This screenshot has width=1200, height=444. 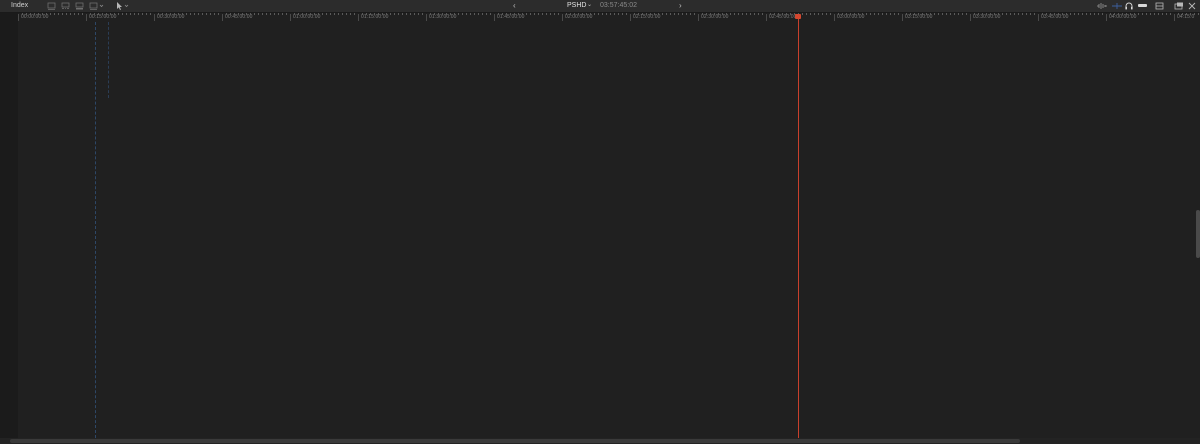 What do you see at coordinates (798, 16) in the screenshot?
I see `playhead-handle` at bounding box center [798, 16].